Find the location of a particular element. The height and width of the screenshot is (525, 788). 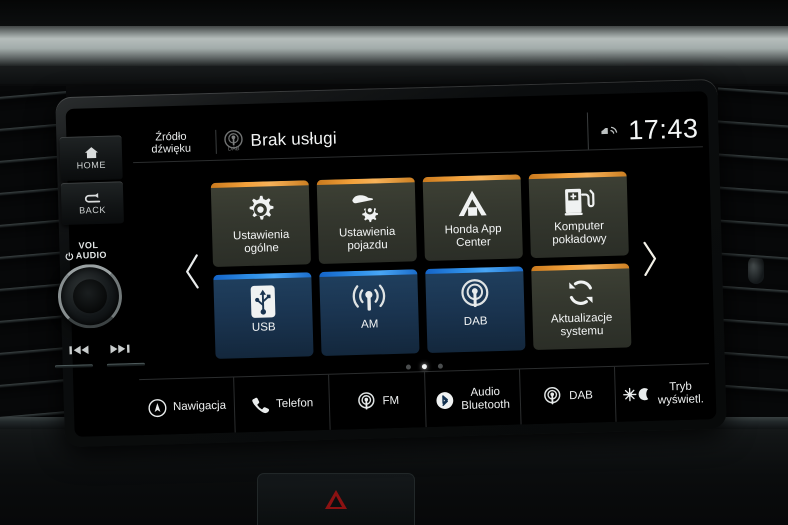

tile-am: AM is located at coordinates (369, 312).